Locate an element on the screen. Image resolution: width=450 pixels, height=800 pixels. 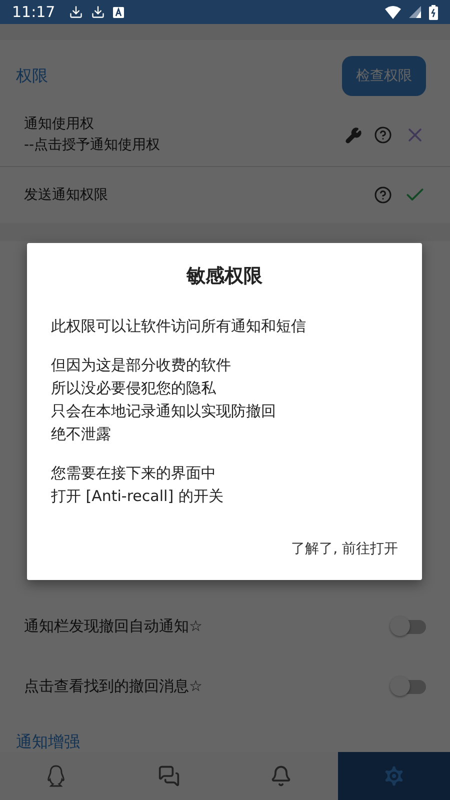
app-notification-icon is located at coordinates (118, 12).